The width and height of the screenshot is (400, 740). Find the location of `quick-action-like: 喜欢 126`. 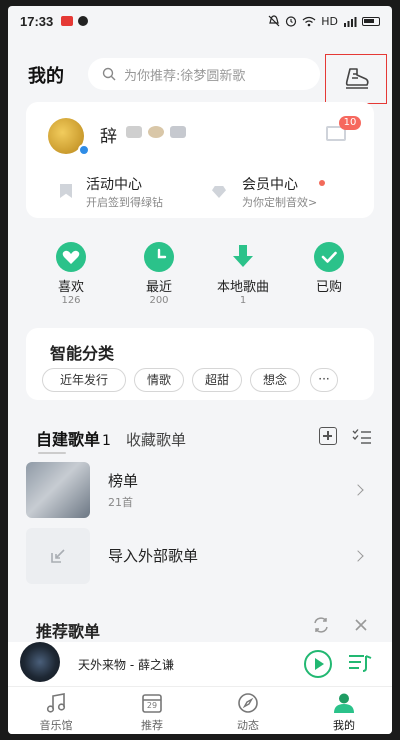

quick-action-like: 喜欢 126 is located at coordinates (71, 274).